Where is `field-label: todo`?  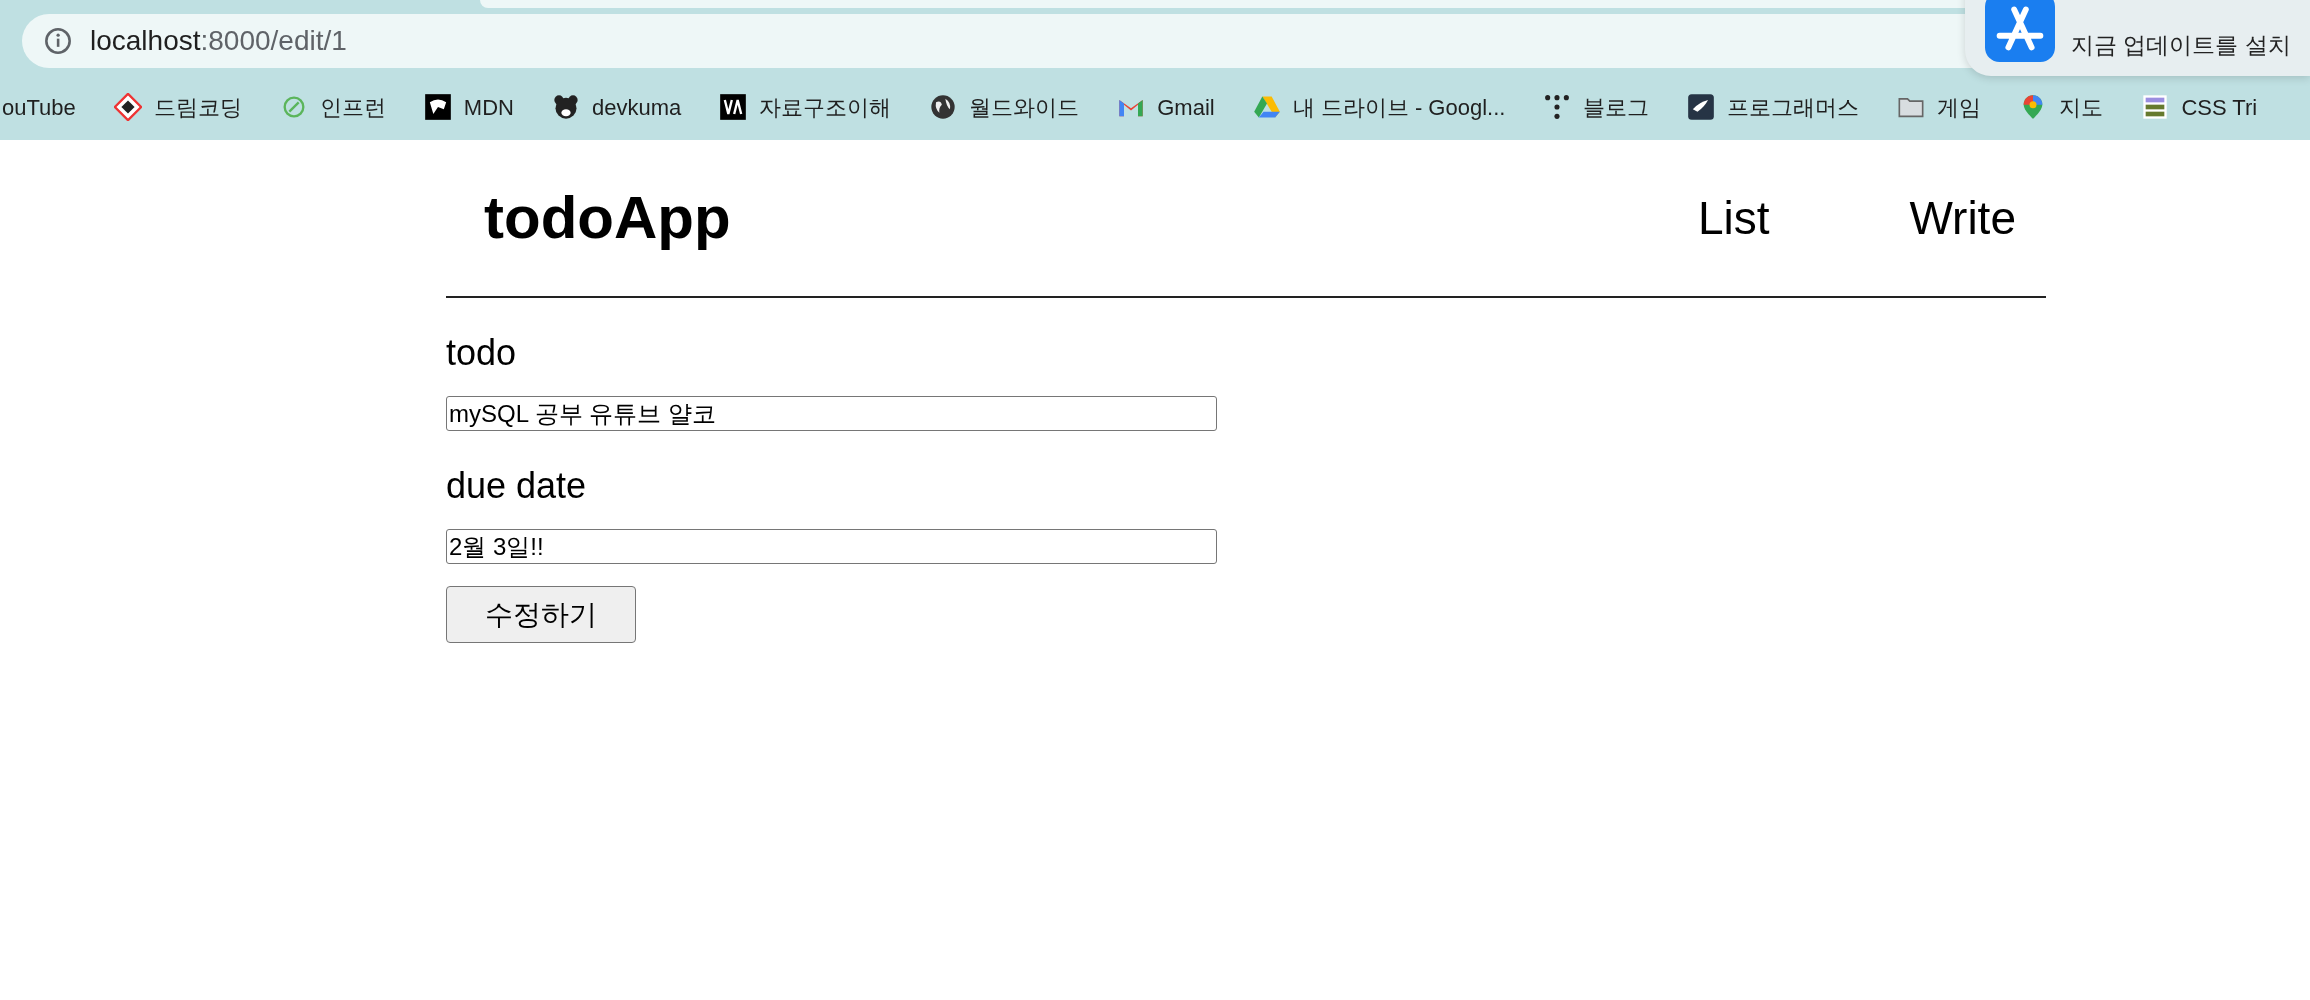
field-label: todo is located at coordinates (482, 353).